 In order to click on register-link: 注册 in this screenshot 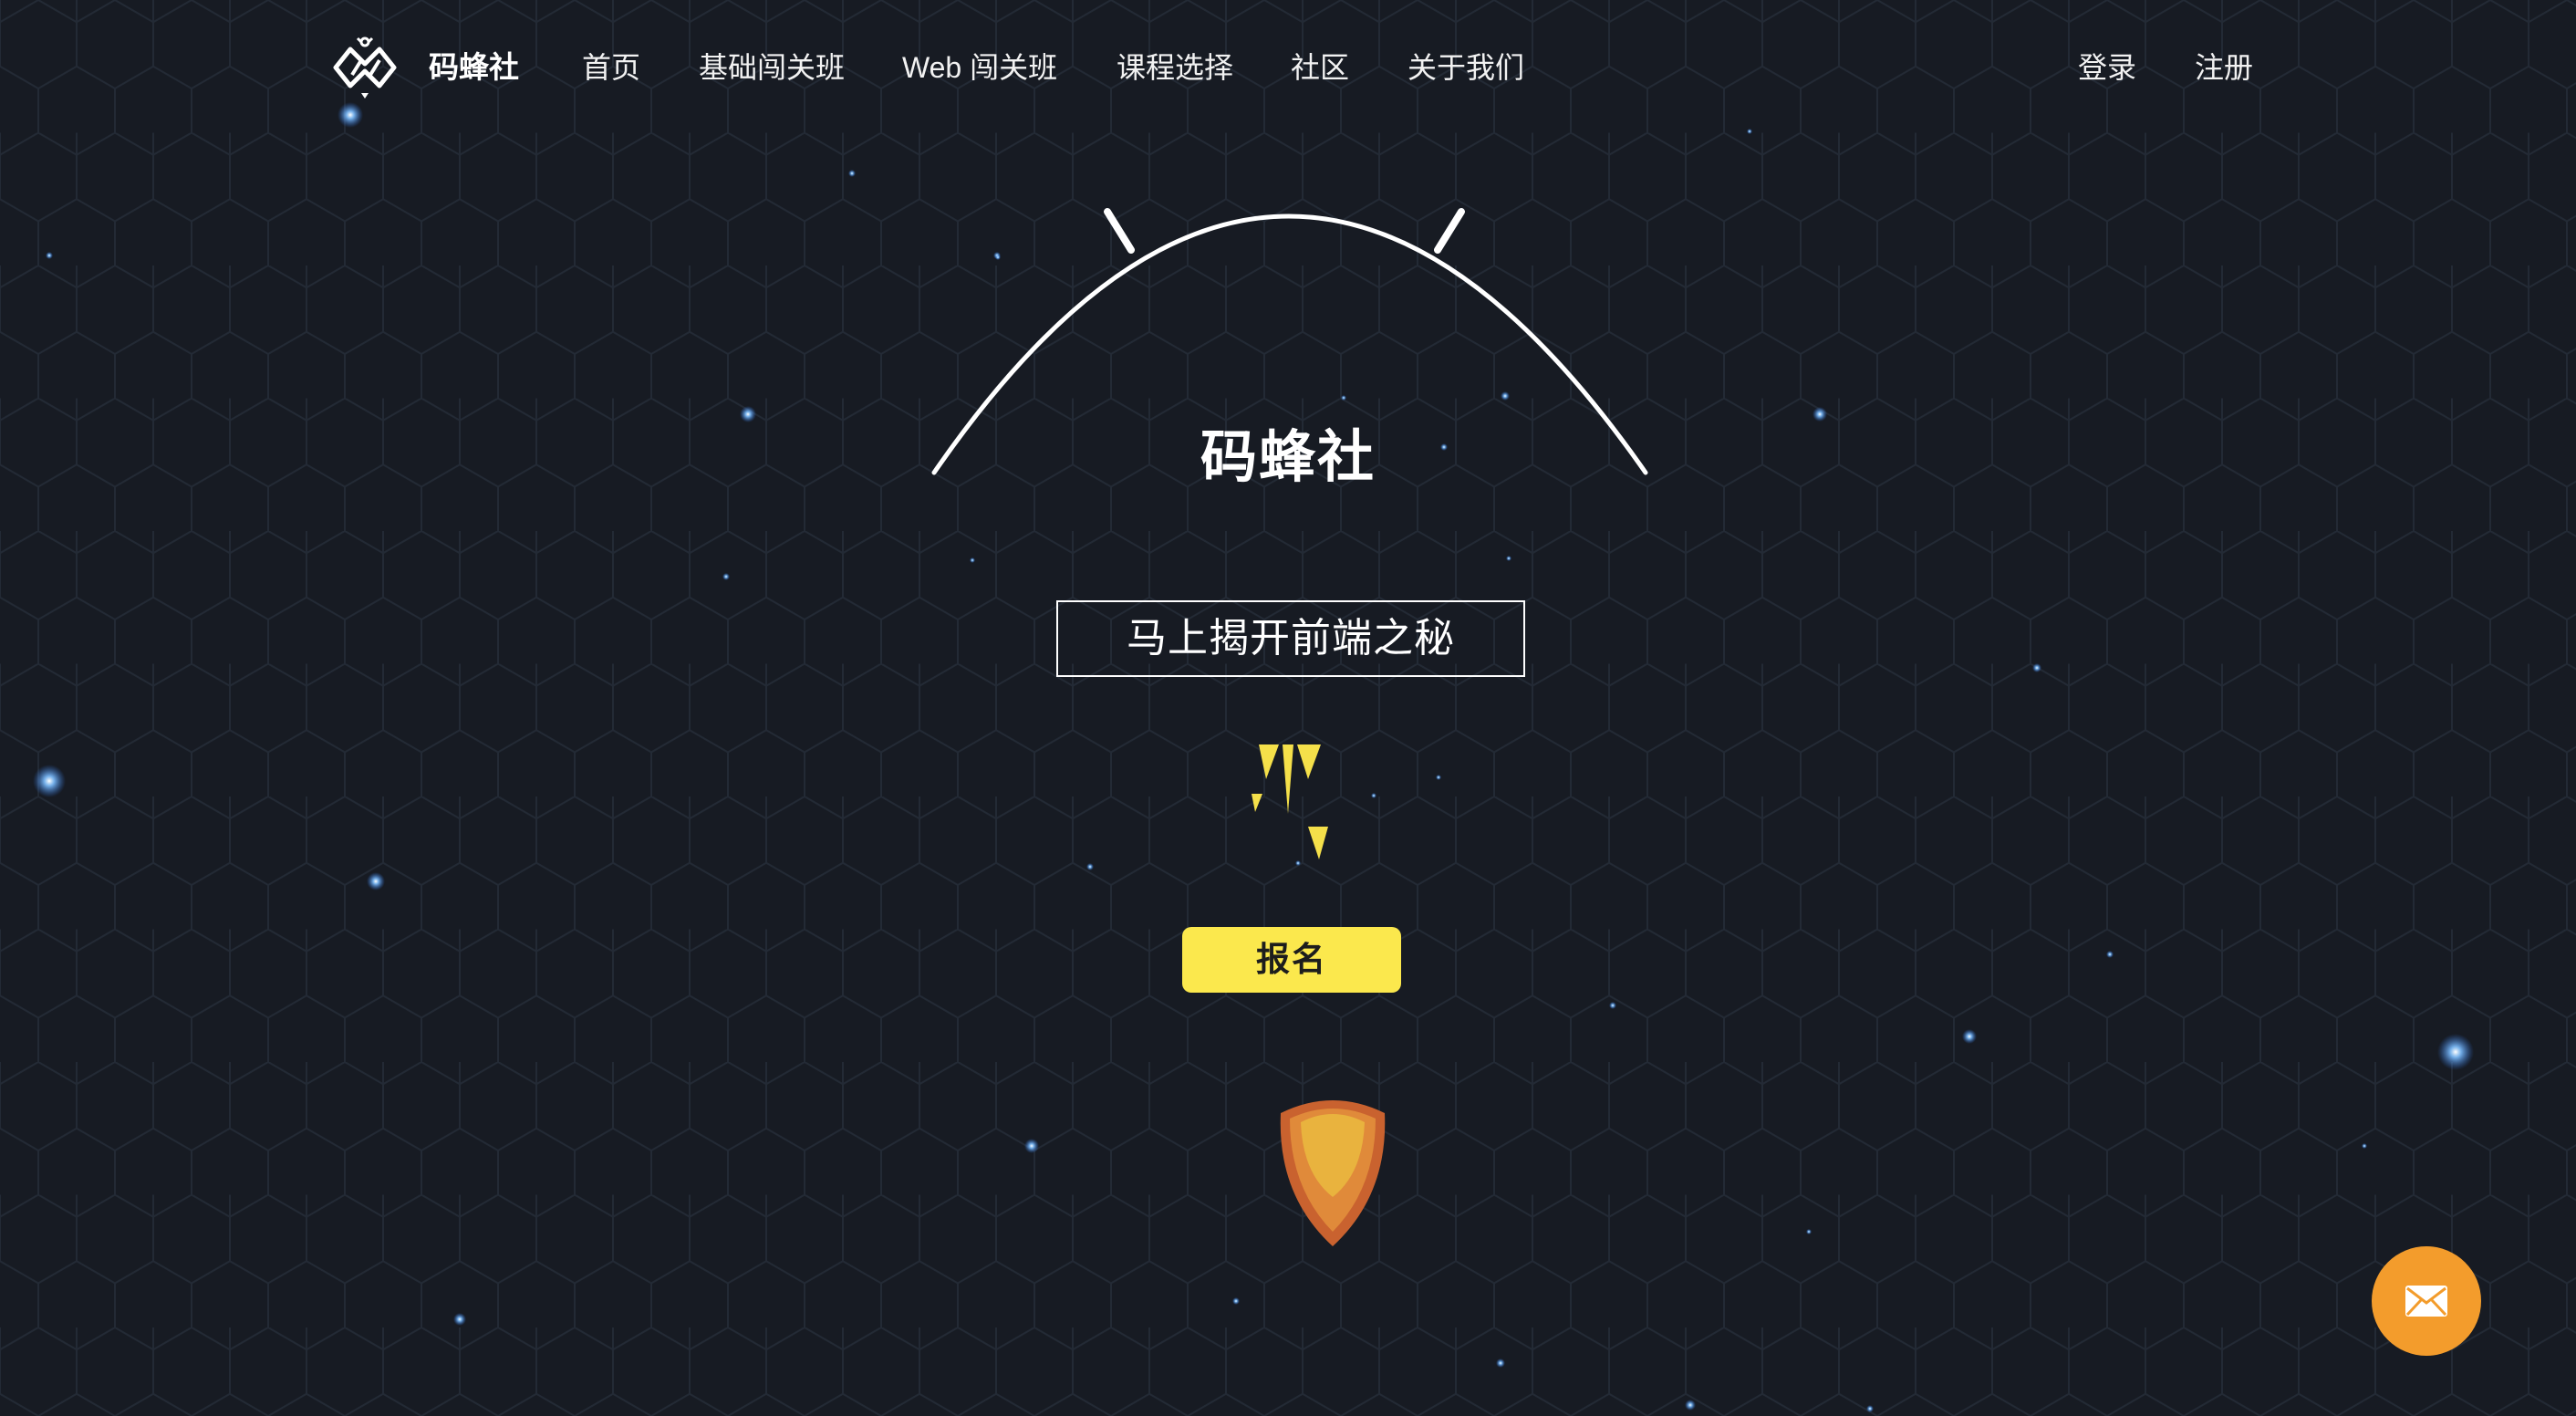, I will do `click(2224, 67)`.